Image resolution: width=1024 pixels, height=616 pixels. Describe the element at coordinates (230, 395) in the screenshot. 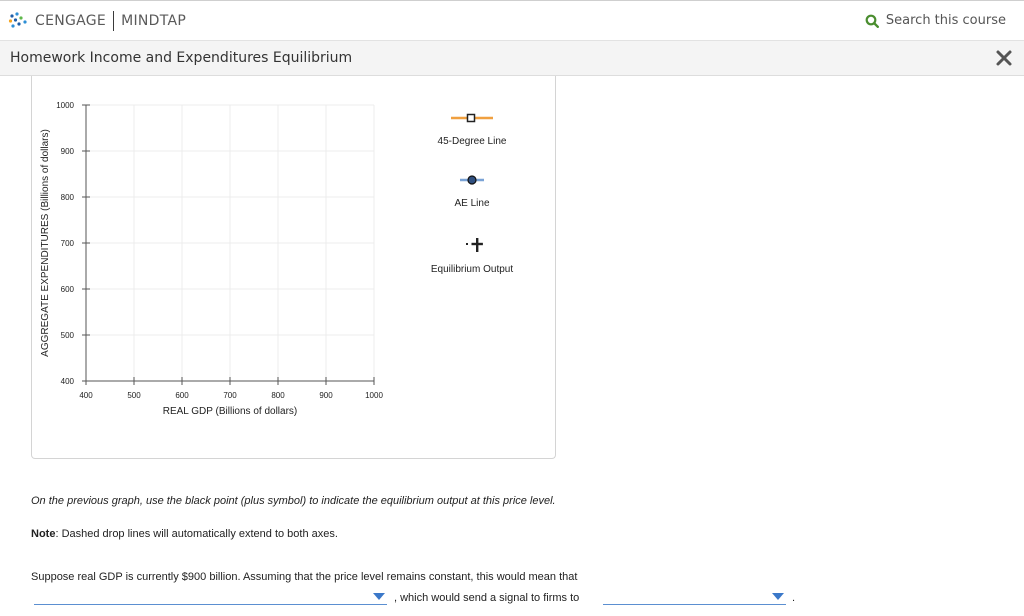

I see `x-tick-label: 700` at that location.